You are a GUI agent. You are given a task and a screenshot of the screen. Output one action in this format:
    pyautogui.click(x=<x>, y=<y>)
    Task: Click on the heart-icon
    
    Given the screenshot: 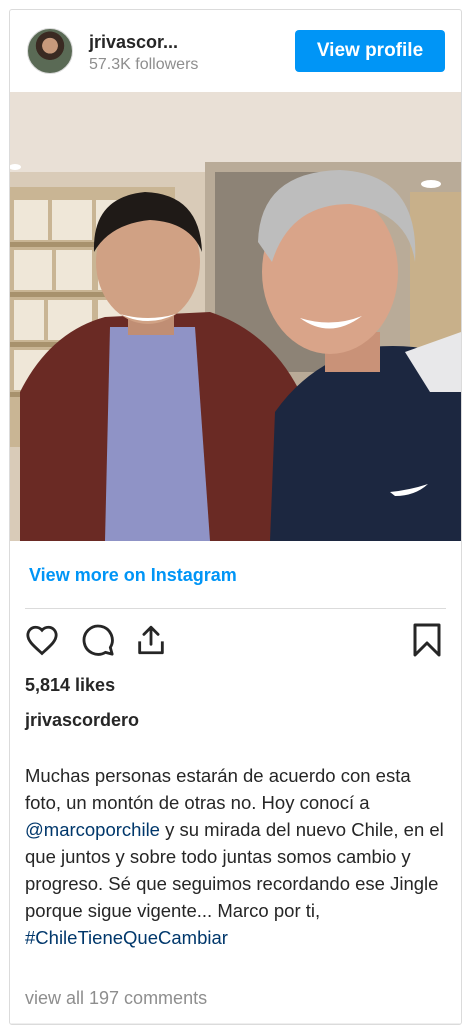 What is the action you would take?
    pyautogui.click(x=42, y=640)
    